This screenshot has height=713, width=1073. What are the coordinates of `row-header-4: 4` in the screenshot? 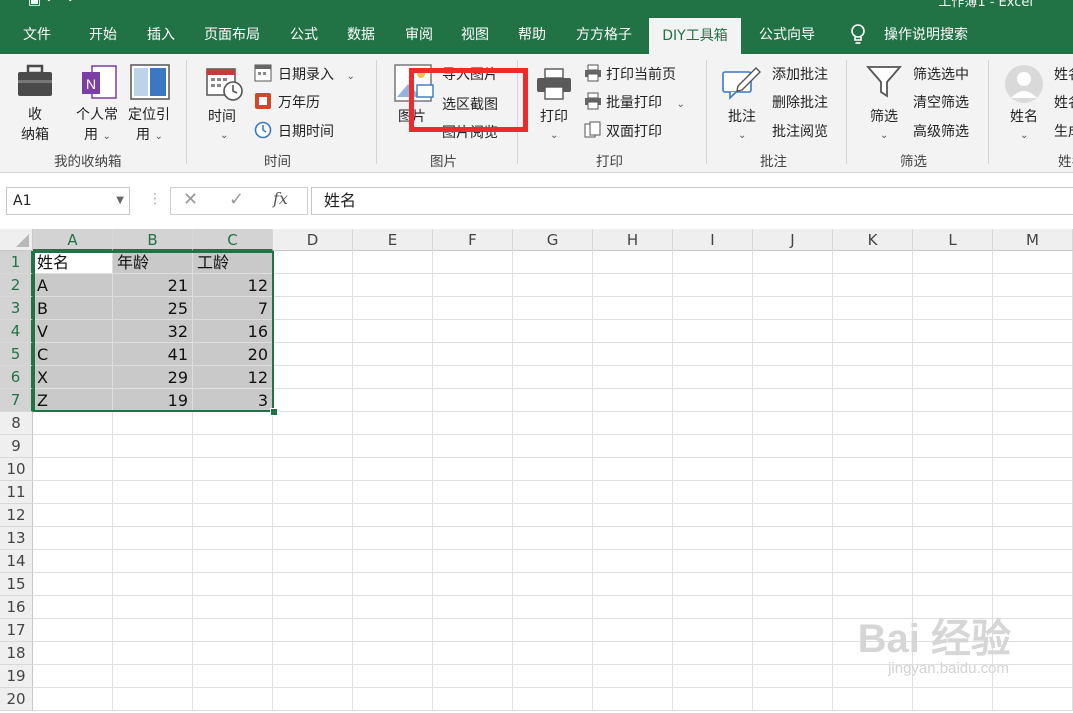 It's located at (16, 331).